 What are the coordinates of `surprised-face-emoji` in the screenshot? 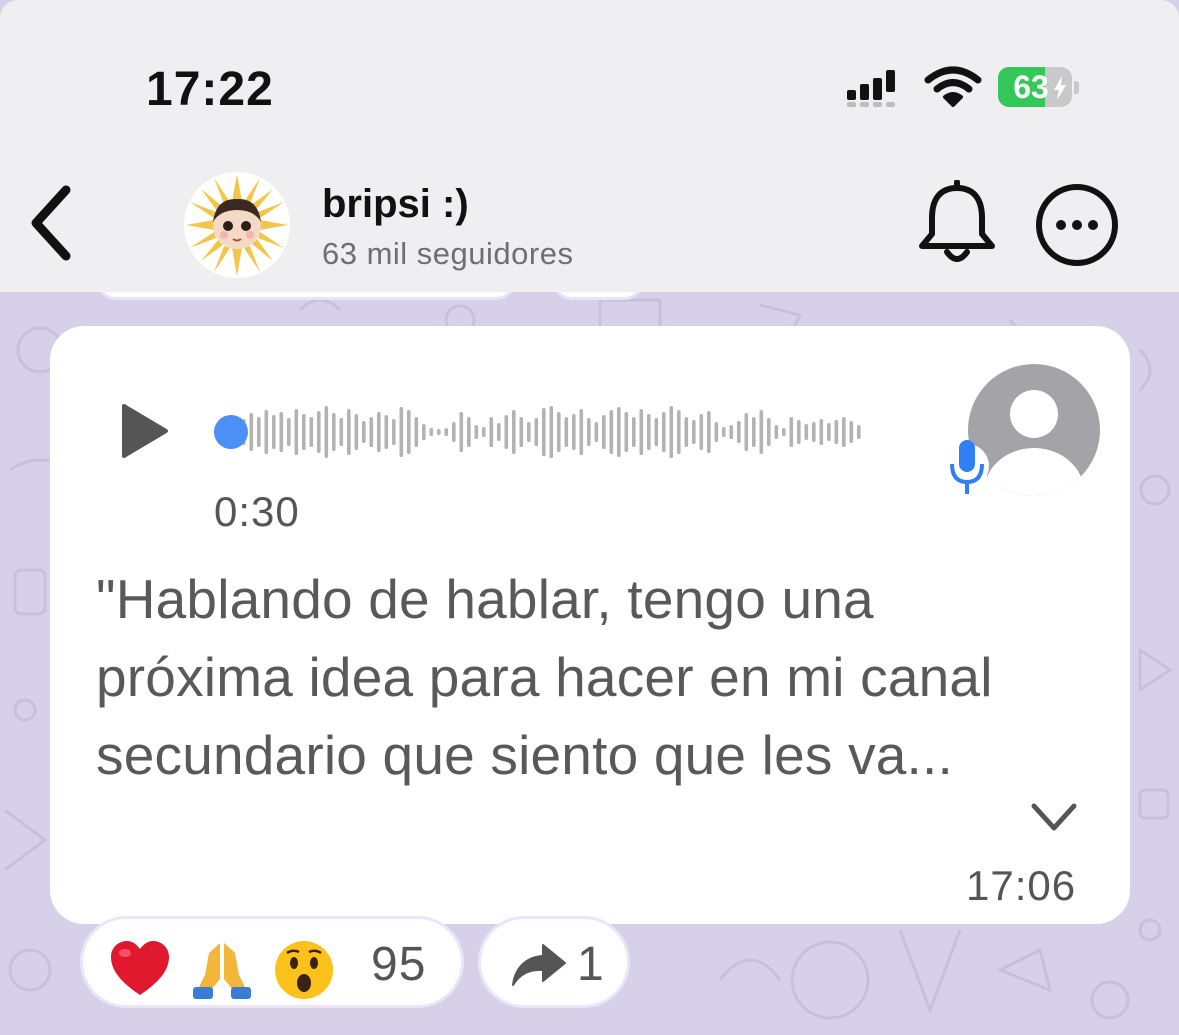 It's located at (304, 970).